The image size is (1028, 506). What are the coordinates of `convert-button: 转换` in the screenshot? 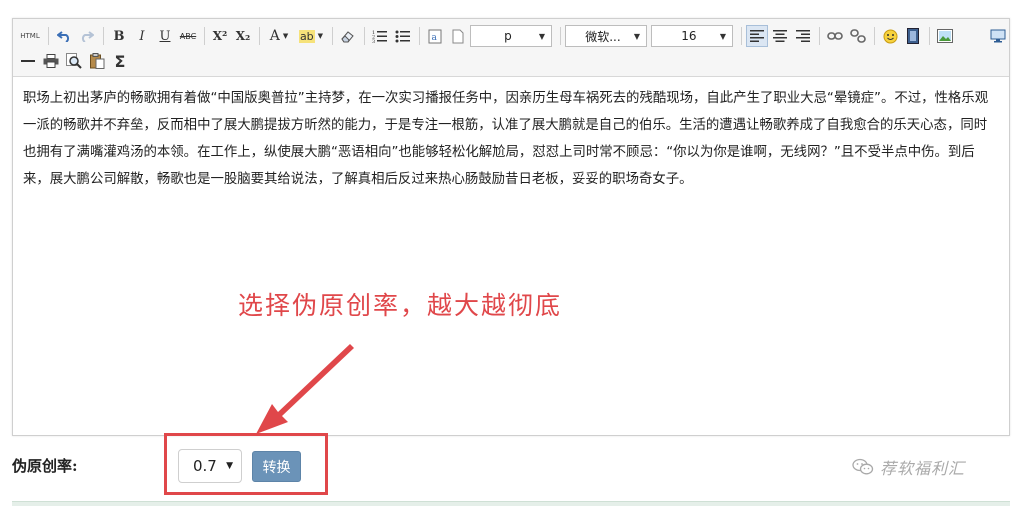 It's located at (276, 466).